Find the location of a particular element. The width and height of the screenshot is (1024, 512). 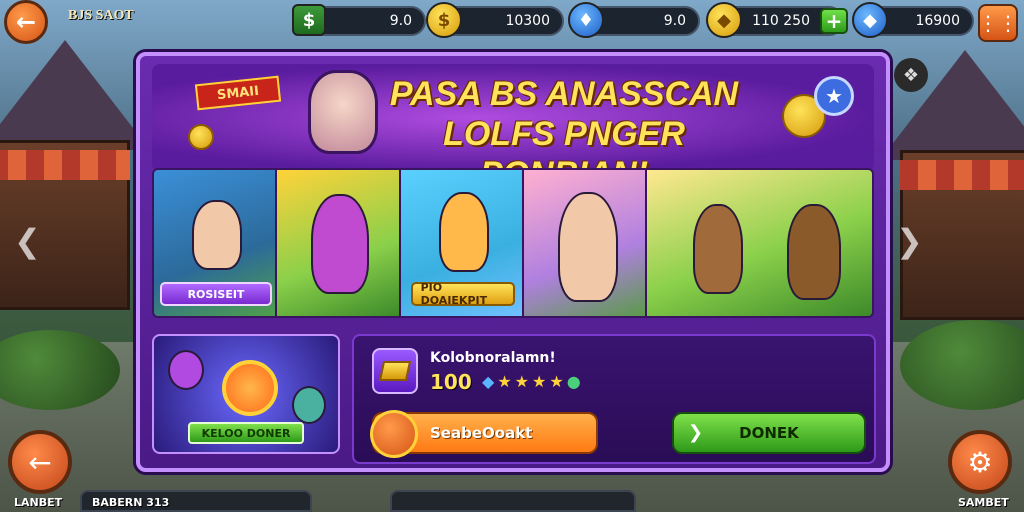

left-awning is located at coordinates (65, 165).